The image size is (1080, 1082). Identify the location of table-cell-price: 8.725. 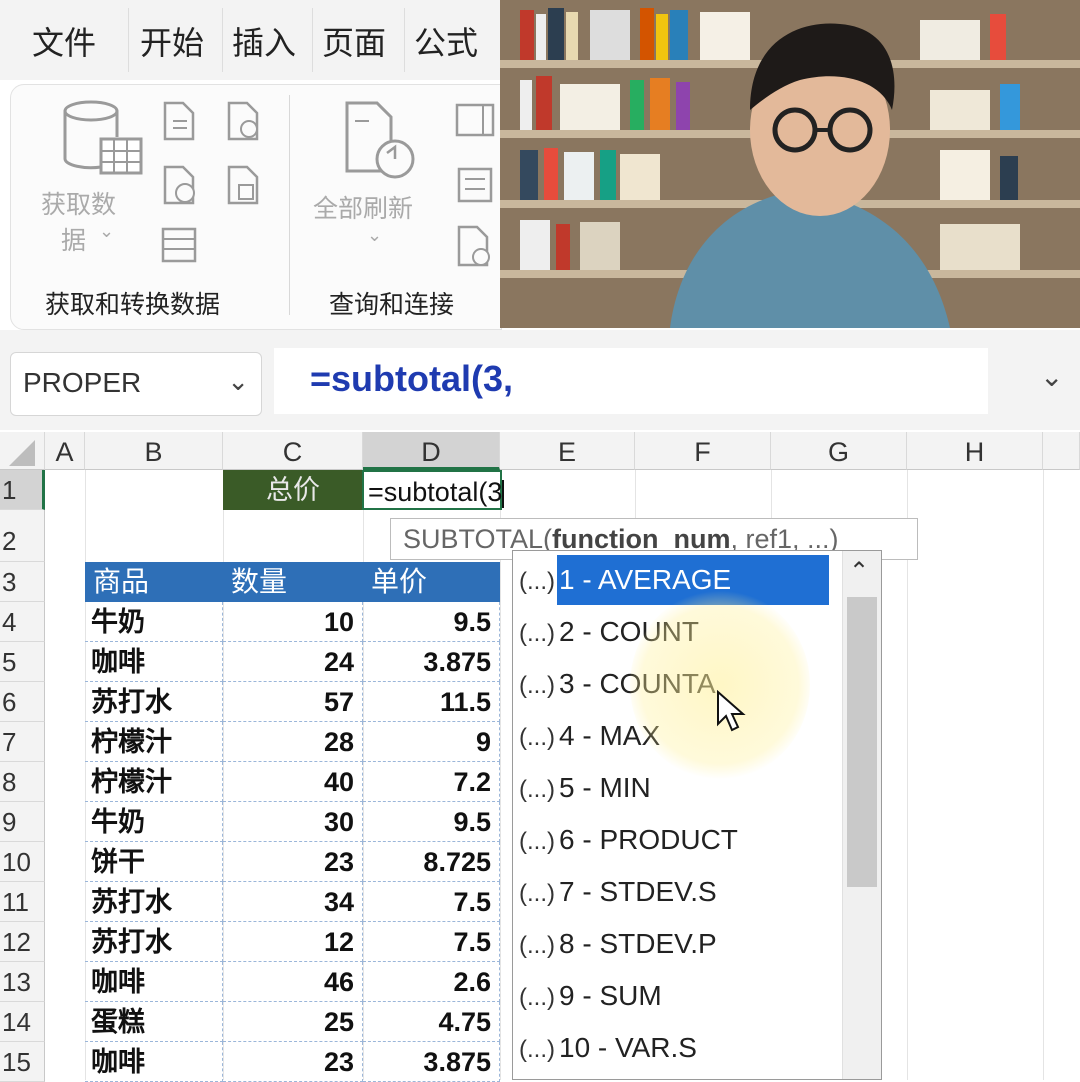
(431, 862).